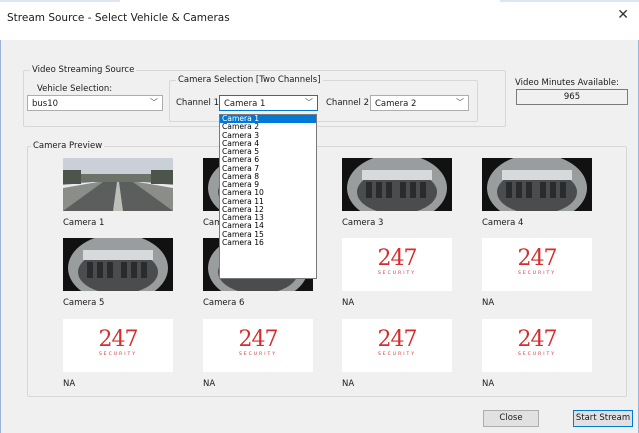  I want to click on close-button: Close, so click(511, 418).